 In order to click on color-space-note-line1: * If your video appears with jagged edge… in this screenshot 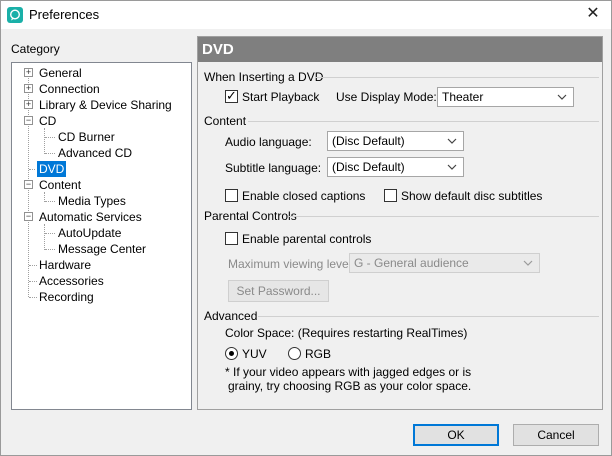, I will do `click(348, 372)`.